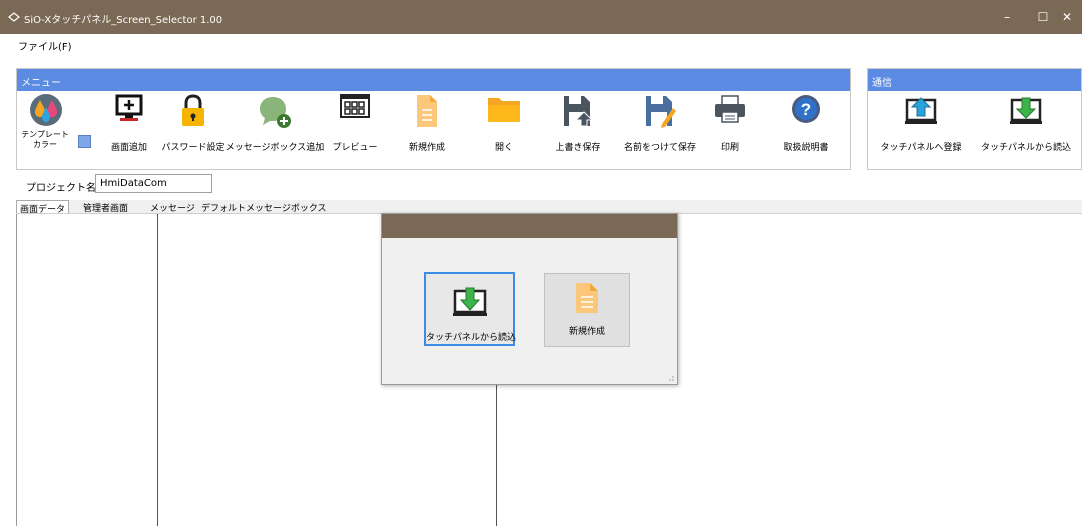 The width and height of the screenshot is (1082, 526). I want to click on overwrite-save-label: 上書き保存, so click(578, 148).